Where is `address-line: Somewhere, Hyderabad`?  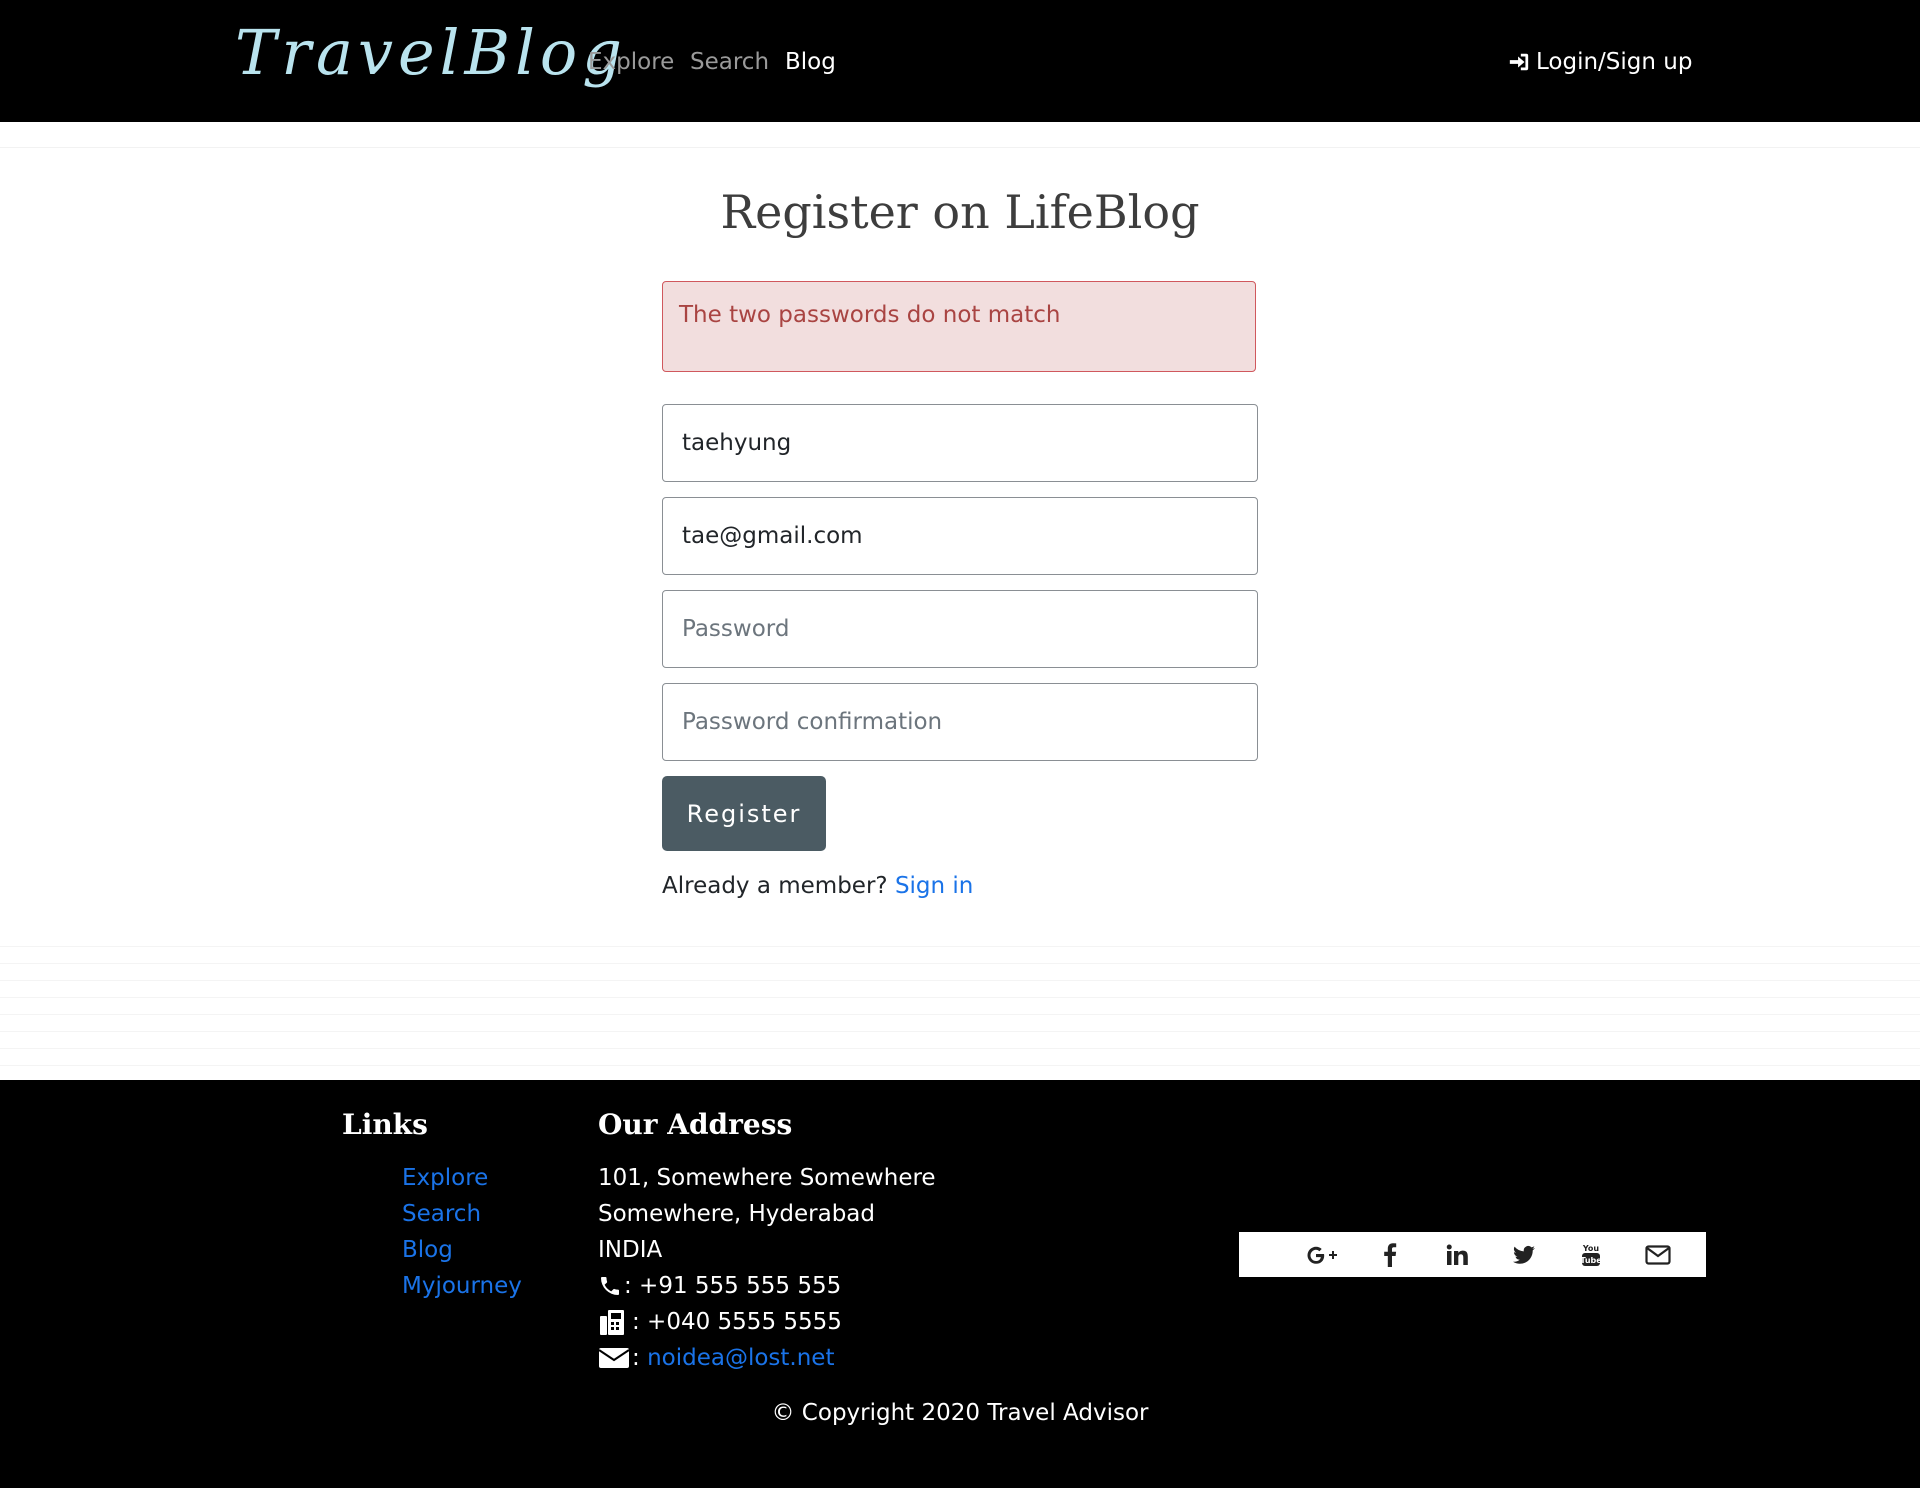 address-line: Somewhere, Hyderabad is located at coordinates (736, 1214).